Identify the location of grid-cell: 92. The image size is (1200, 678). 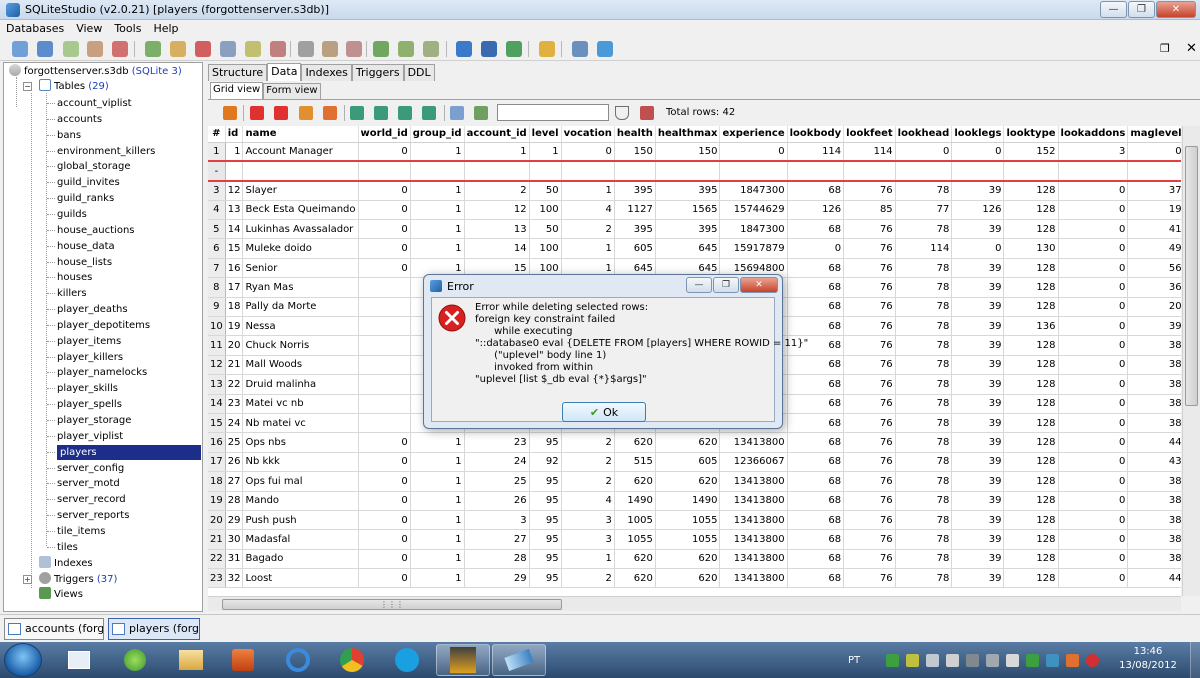
(545, 462).